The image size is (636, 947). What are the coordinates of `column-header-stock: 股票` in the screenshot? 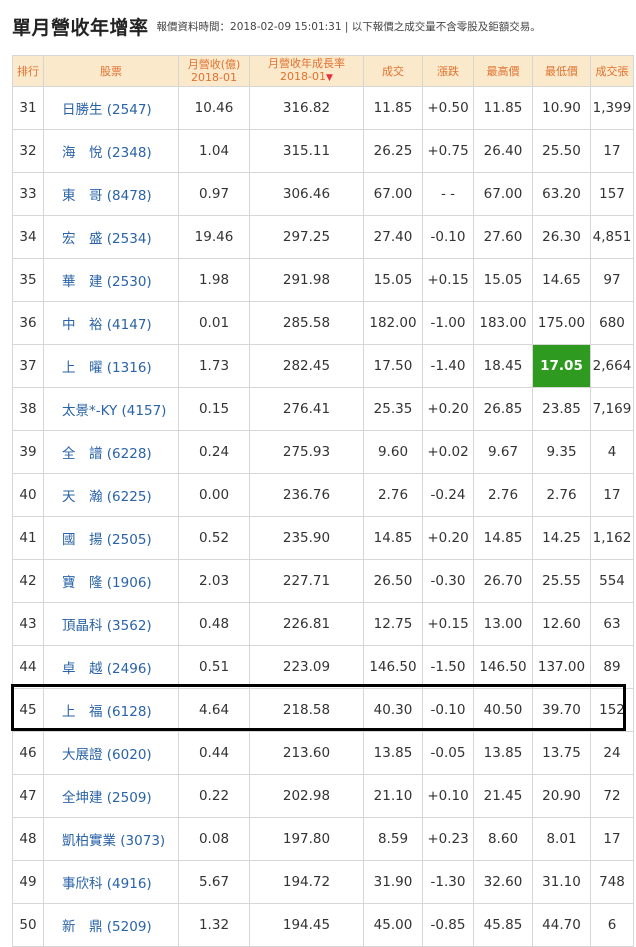 It's located at (111, 71).